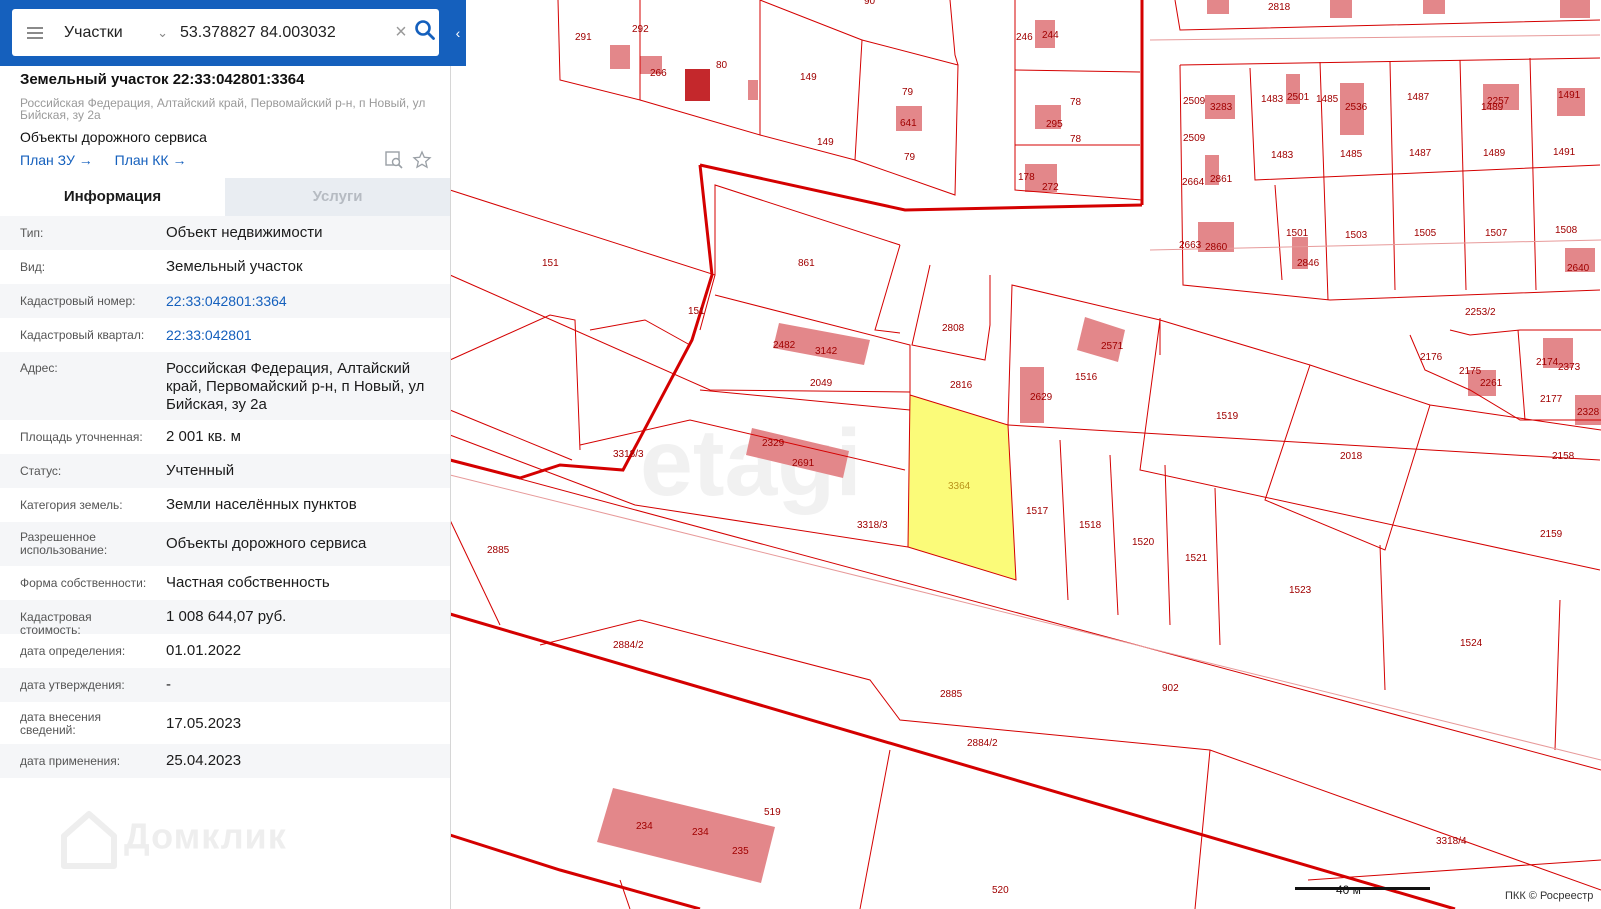  I want to click on svg-text: 2691, so click(803, 463).